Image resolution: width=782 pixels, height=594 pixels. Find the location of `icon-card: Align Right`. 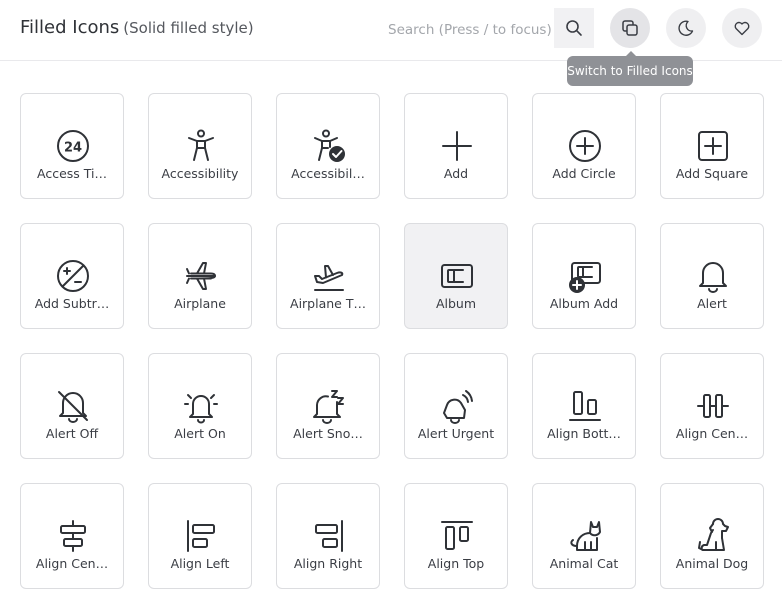

icon-card: Align Right is located at coordinates (328, 536).